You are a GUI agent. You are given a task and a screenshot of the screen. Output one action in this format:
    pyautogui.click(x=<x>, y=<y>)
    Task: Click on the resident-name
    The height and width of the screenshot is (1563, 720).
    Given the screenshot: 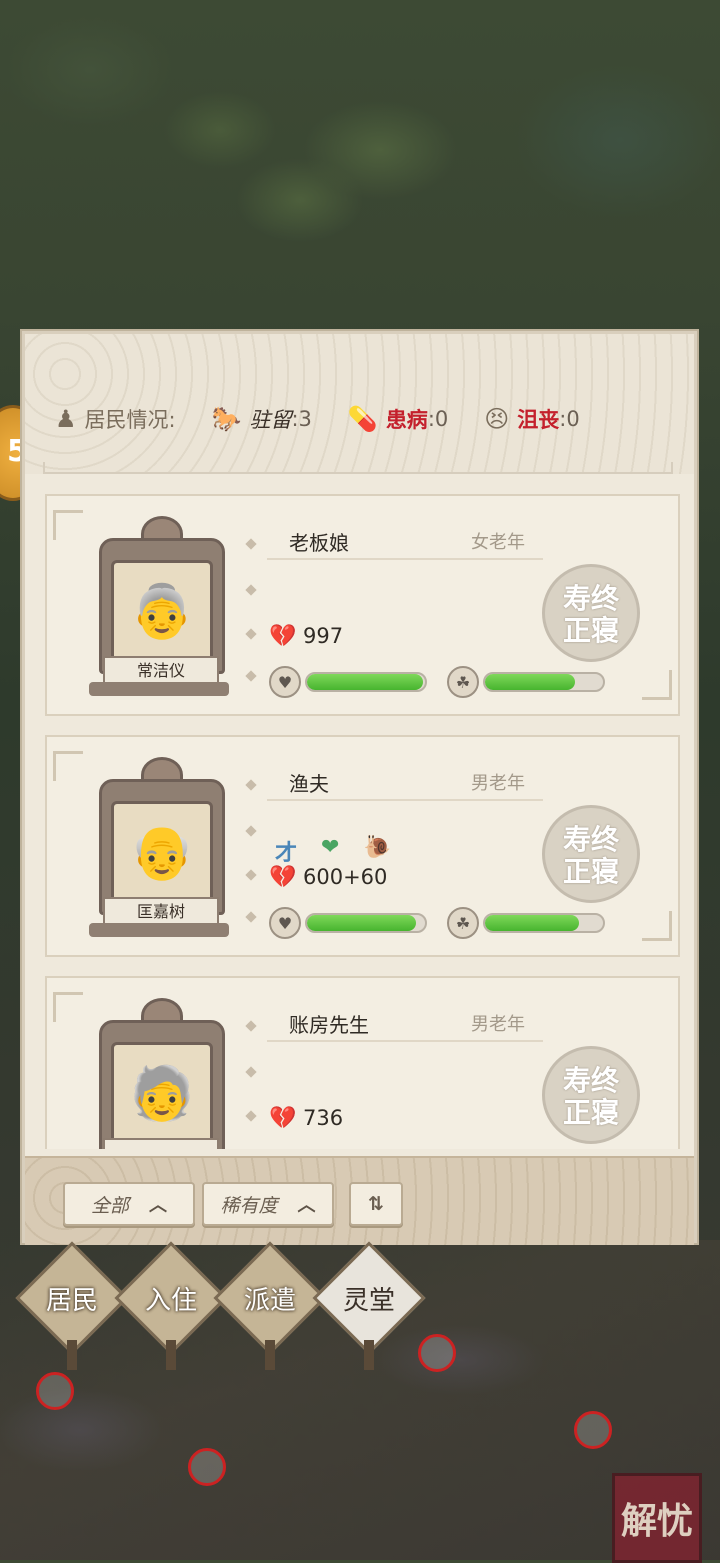 What is the action you would take?
    pyautogui.click(x=161, y=1143)
    